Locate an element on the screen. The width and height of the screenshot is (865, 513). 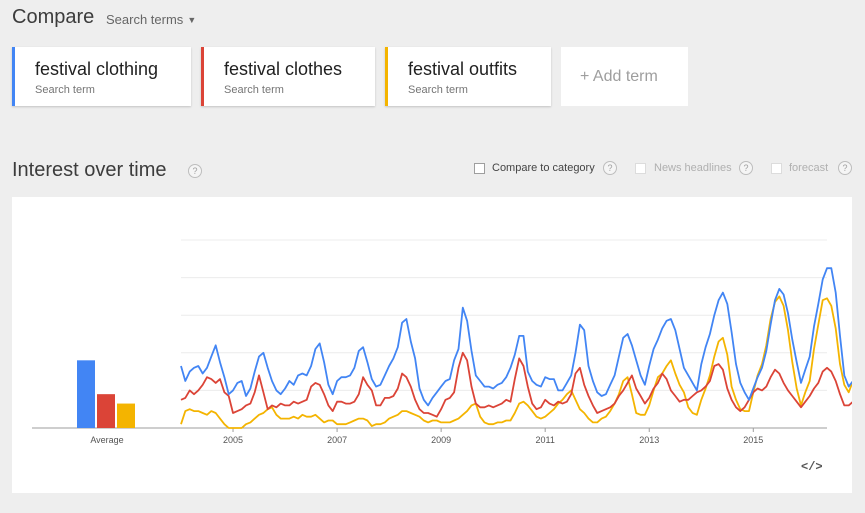
x-tick-label: 2009 is located at coordinates (441, 440).